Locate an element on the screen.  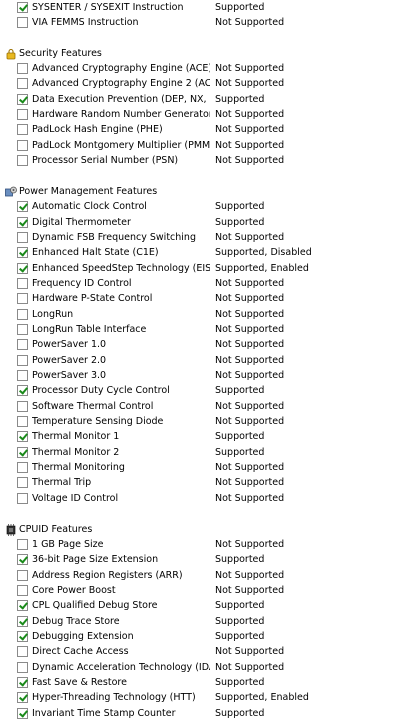
feature-value: Supported, Disabled is located at coordinates (263, 253).